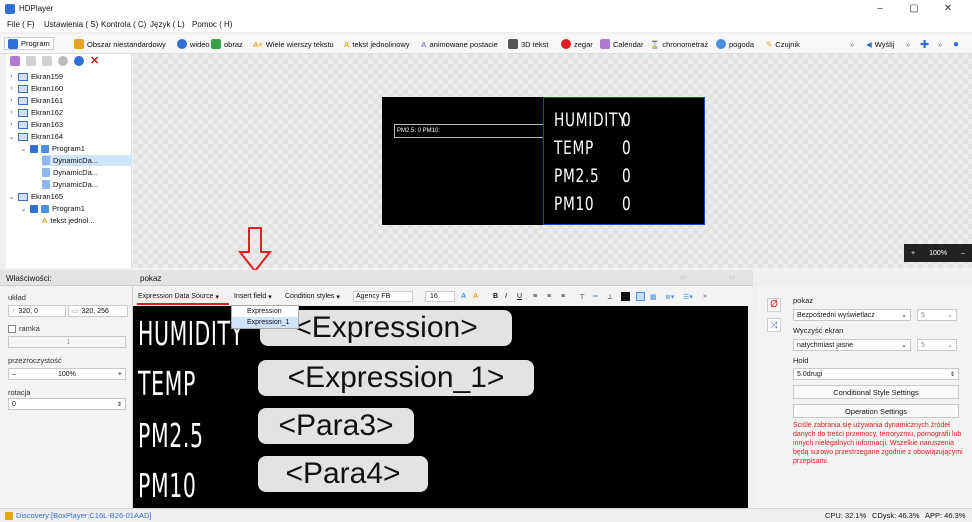  I want to click on clear-speed-select: 5 ⌄, so click(937, 345).